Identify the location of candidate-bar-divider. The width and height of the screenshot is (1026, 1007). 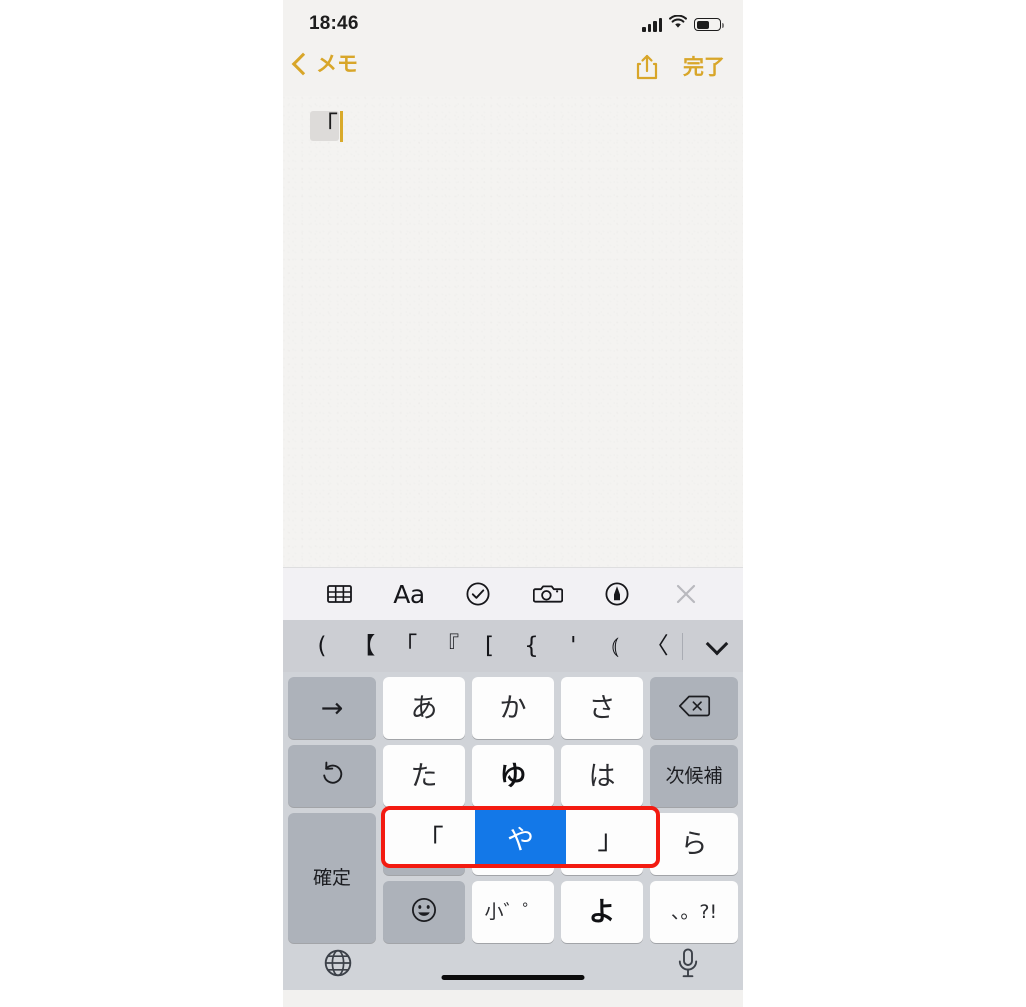
(682, 646).